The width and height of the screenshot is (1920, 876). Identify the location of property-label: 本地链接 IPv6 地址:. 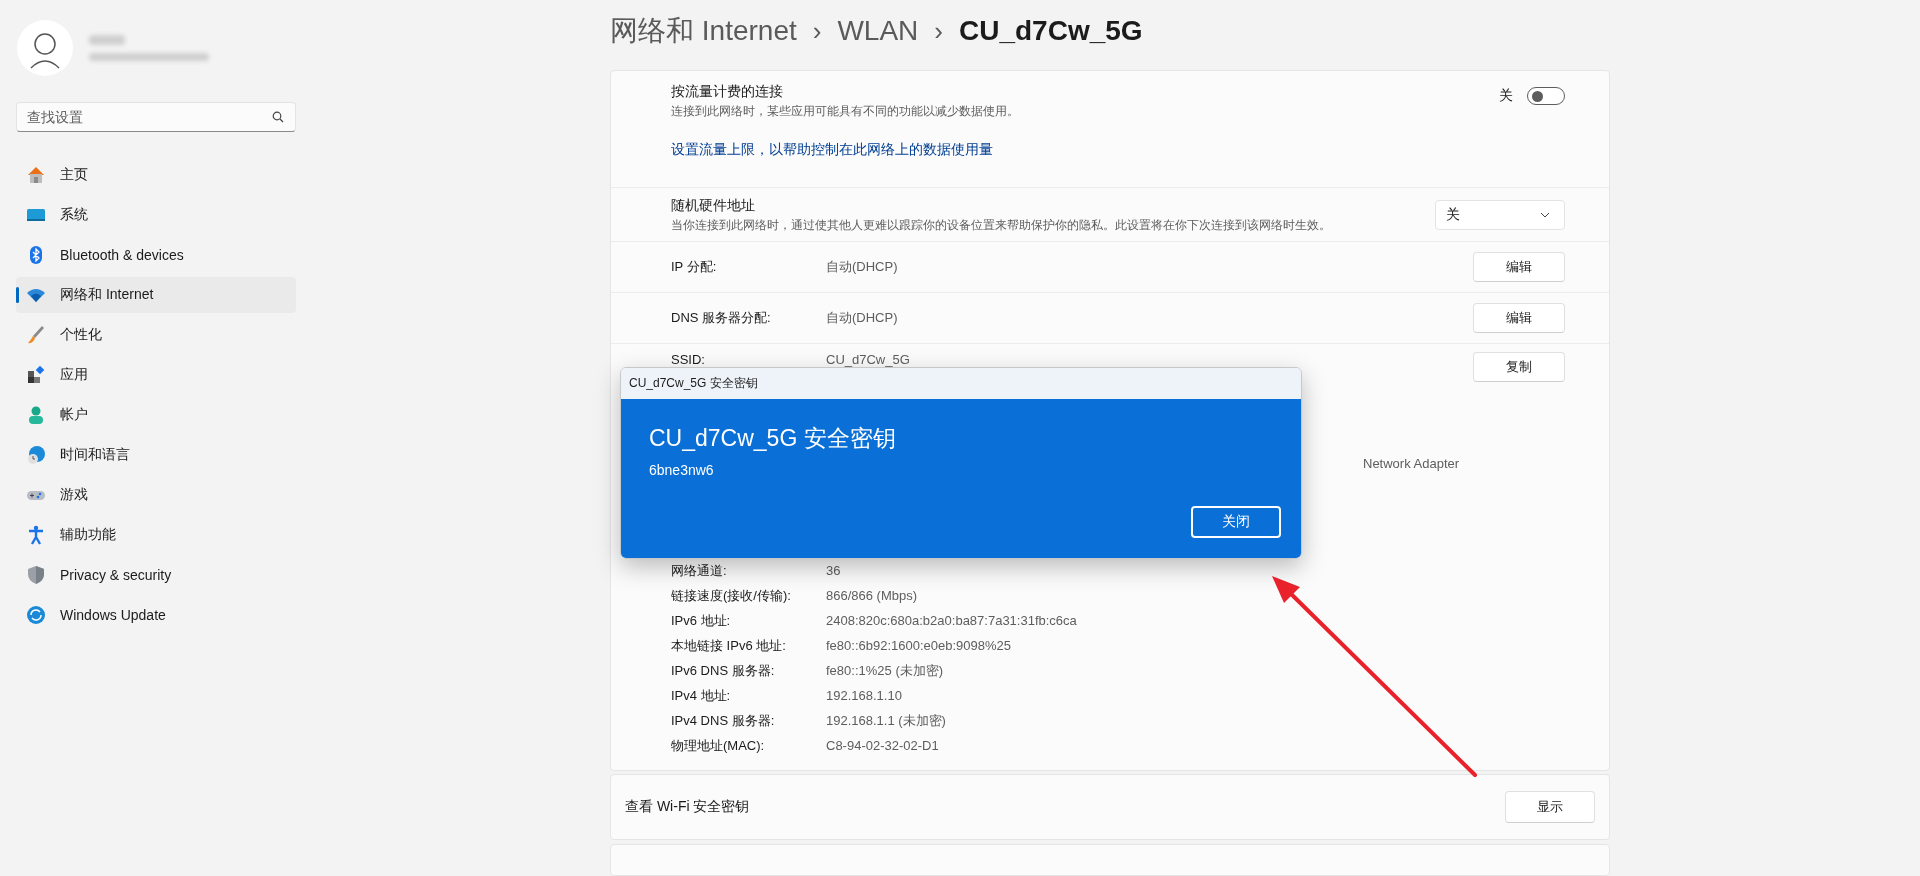
(729, 645).